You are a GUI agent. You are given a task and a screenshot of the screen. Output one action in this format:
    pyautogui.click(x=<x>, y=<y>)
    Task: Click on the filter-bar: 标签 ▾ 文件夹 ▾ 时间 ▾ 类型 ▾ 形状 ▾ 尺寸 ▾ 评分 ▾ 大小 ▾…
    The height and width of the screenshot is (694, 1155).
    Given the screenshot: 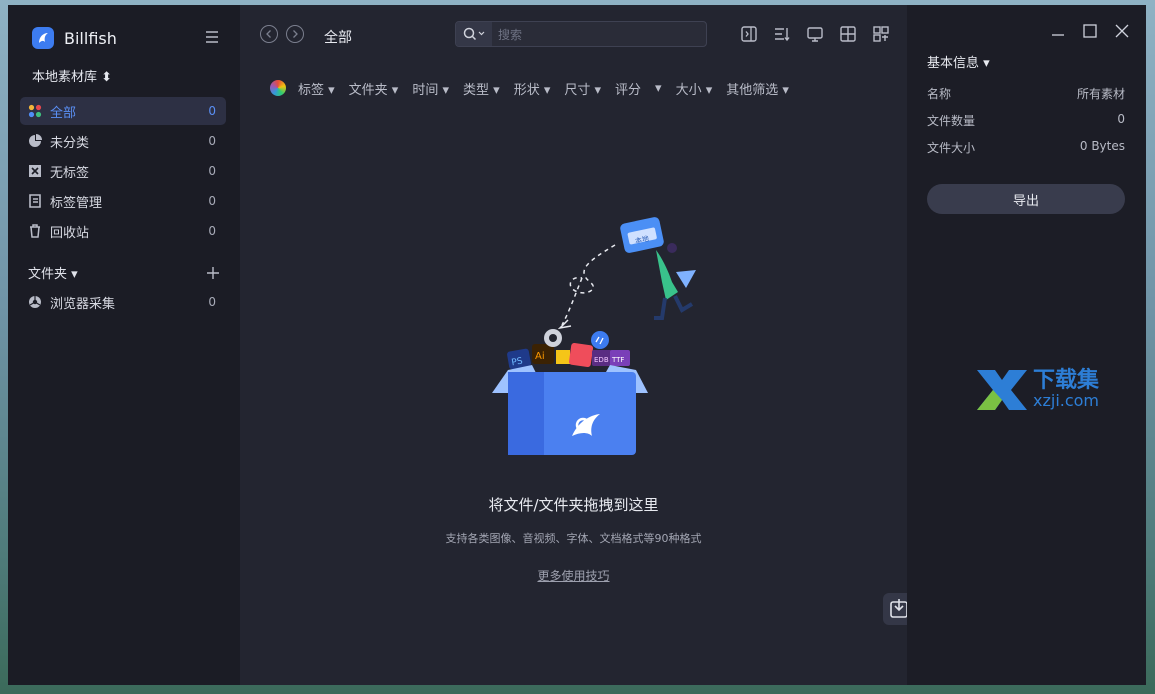 What is the action you would take?
    pyautogui.click(x=536, y=88)
    